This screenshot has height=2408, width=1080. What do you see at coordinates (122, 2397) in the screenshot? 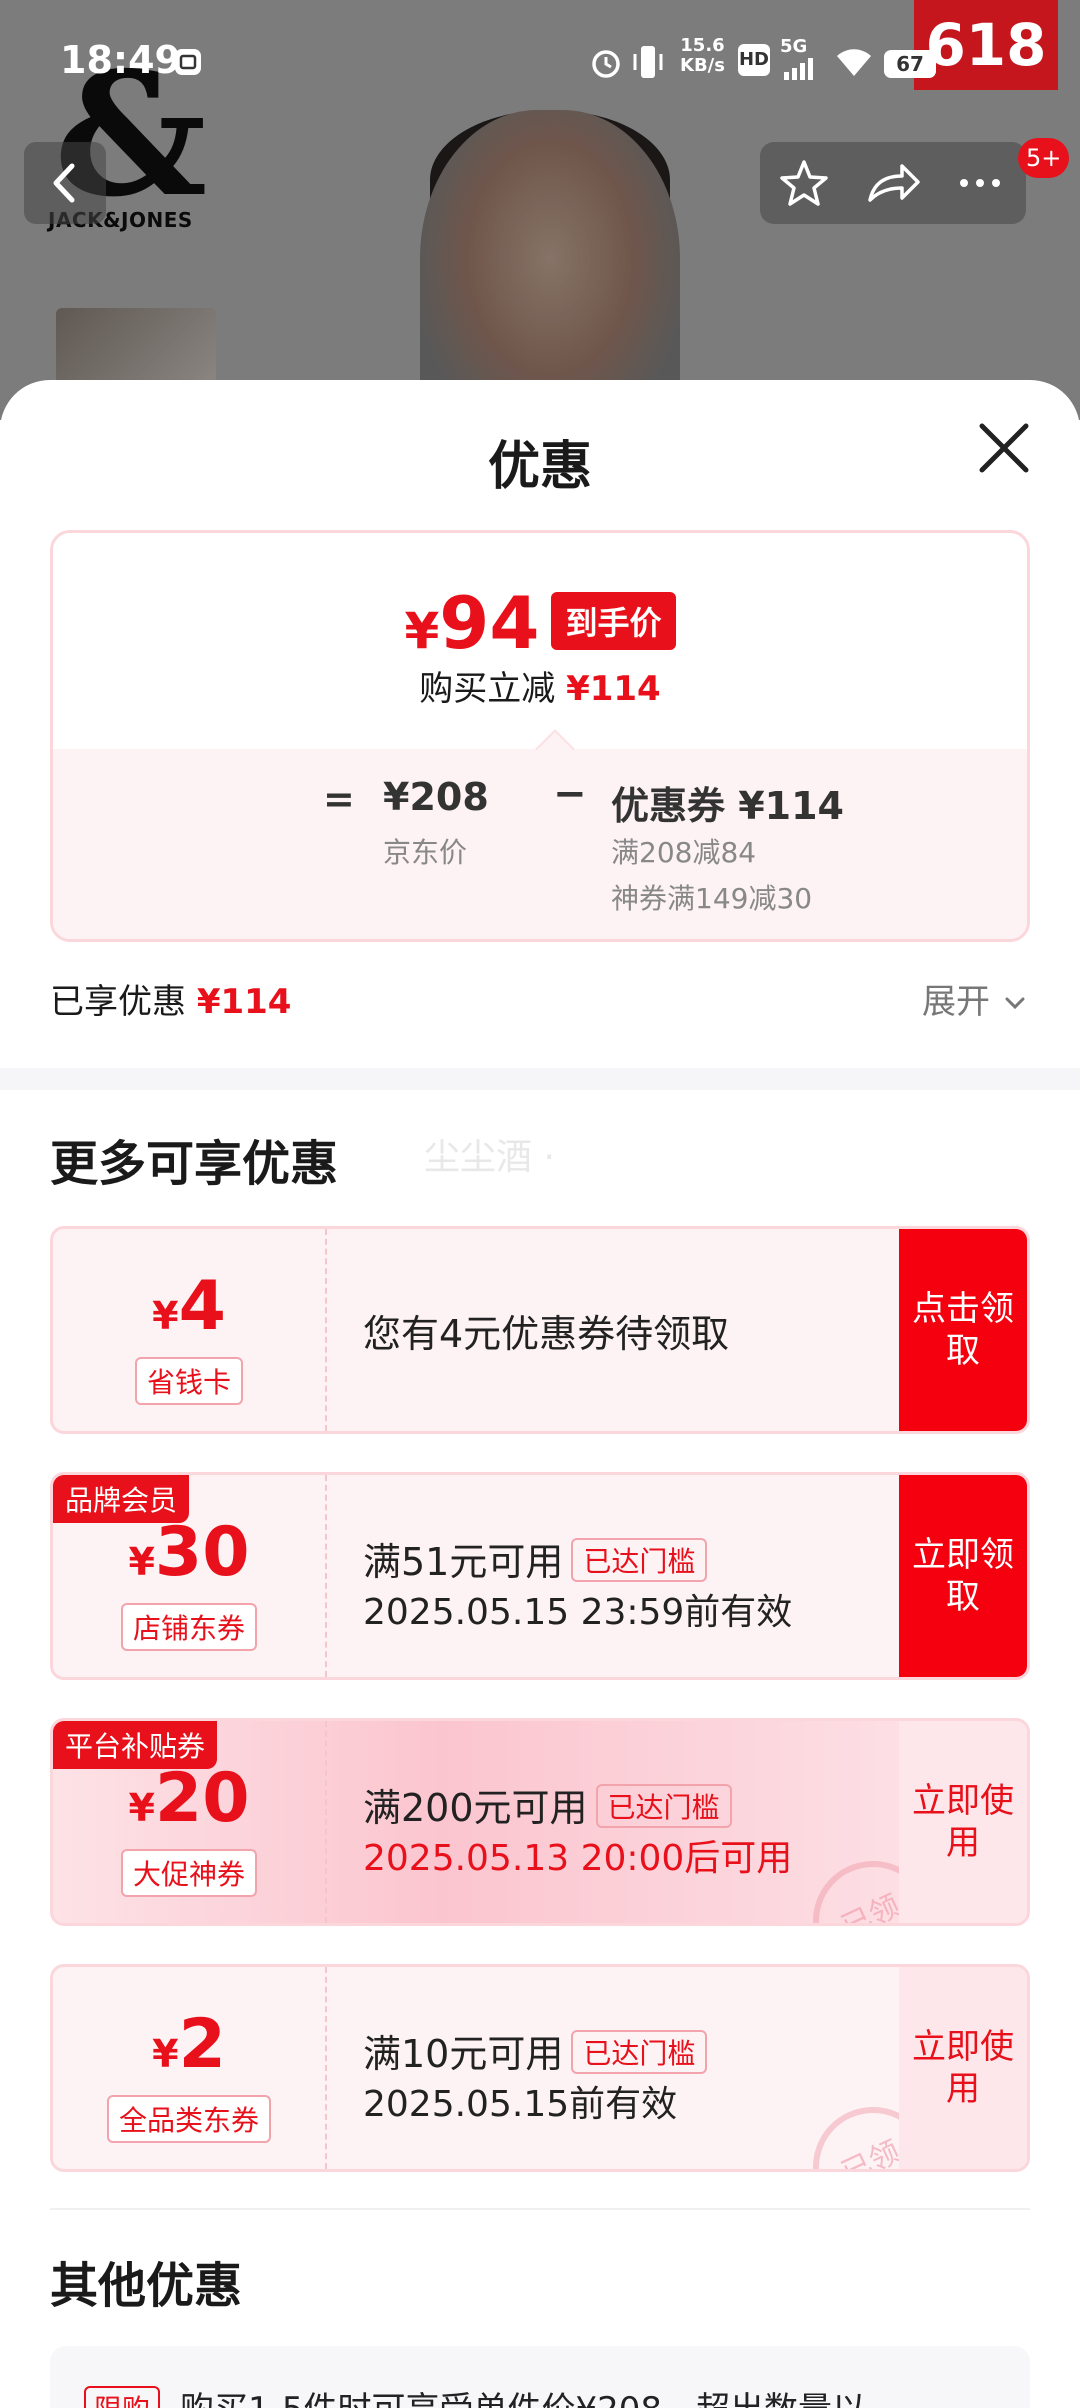
I see `purchase-limit-tag: 限购` at bounding box center [122, 2397].